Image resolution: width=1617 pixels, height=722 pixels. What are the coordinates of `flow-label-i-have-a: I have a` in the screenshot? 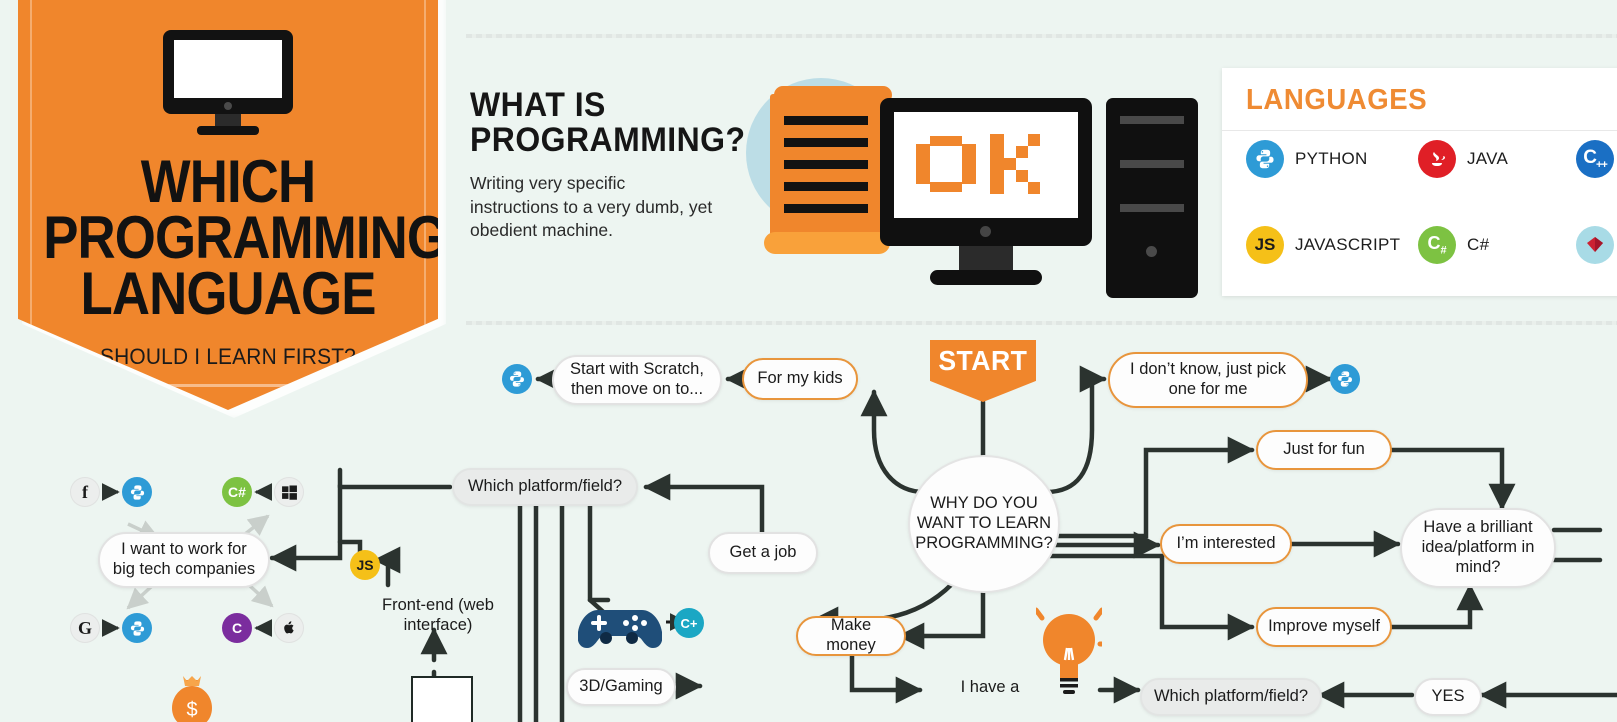 It's located at (990, 687).